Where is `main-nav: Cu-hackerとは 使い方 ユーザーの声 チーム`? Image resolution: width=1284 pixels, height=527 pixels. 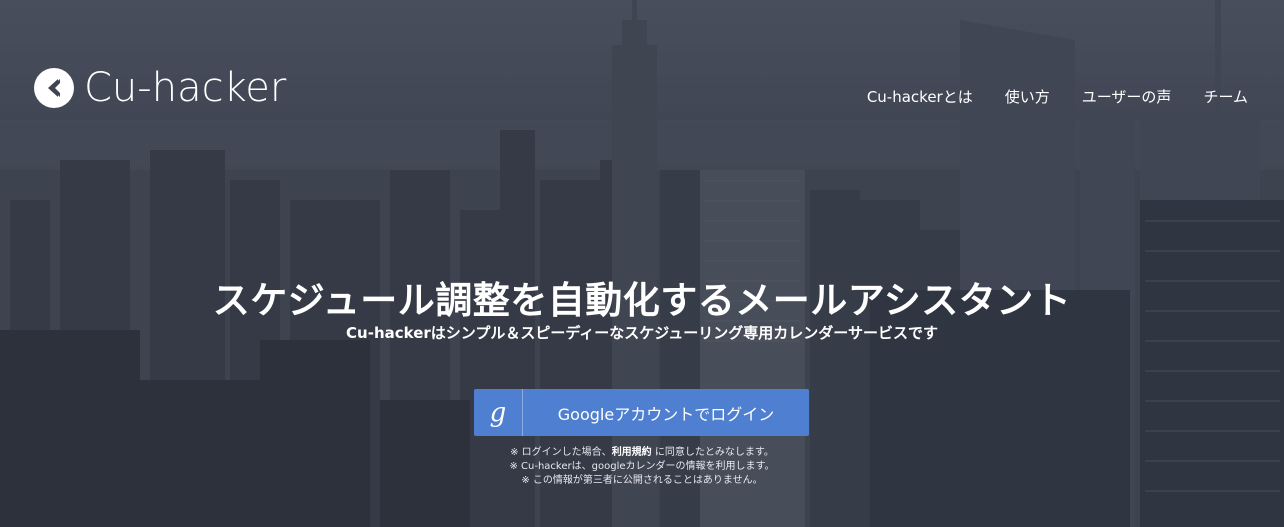 main-nav: Cu-hackerとは 使い方 ユーザーの声 チーム is located at coordinates (1041, 96).